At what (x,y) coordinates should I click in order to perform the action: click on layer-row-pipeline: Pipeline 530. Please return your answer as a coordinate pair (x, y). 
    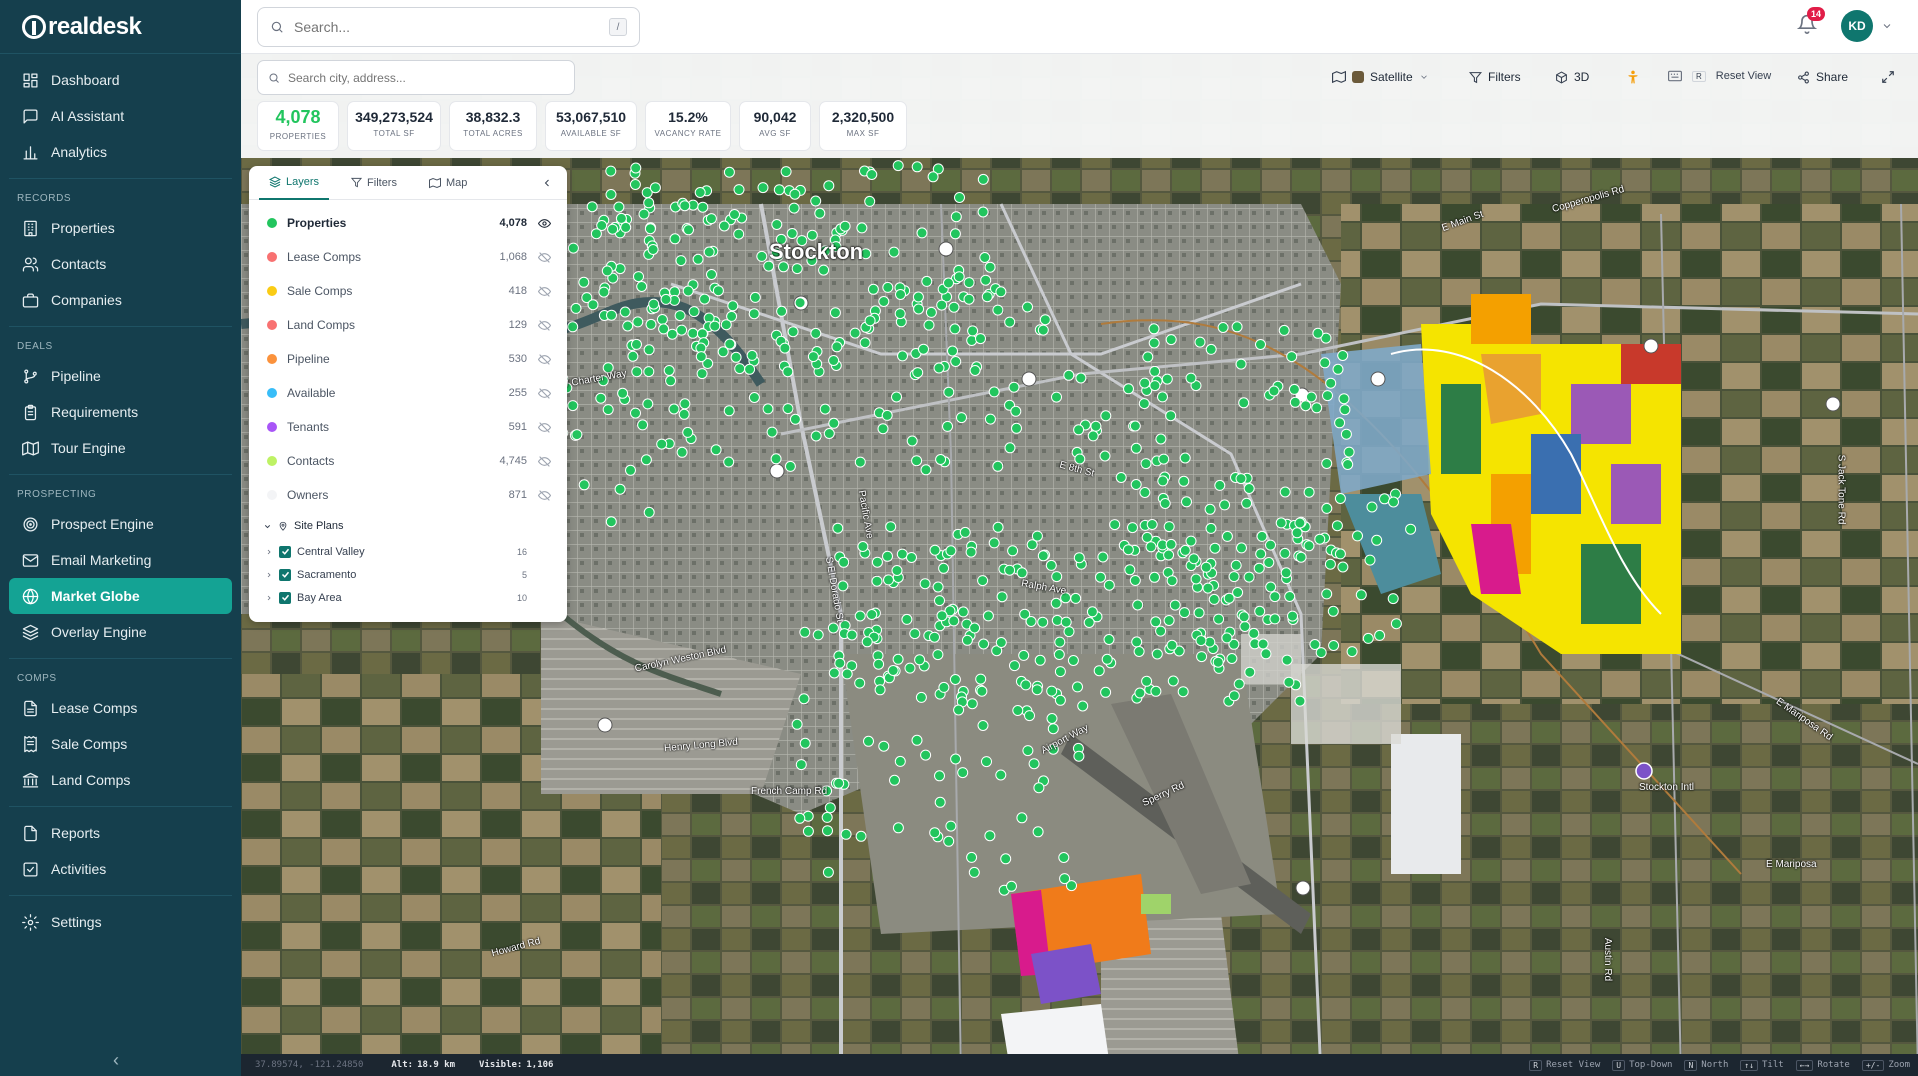
    Looking at the image, I should click on (408, 359).